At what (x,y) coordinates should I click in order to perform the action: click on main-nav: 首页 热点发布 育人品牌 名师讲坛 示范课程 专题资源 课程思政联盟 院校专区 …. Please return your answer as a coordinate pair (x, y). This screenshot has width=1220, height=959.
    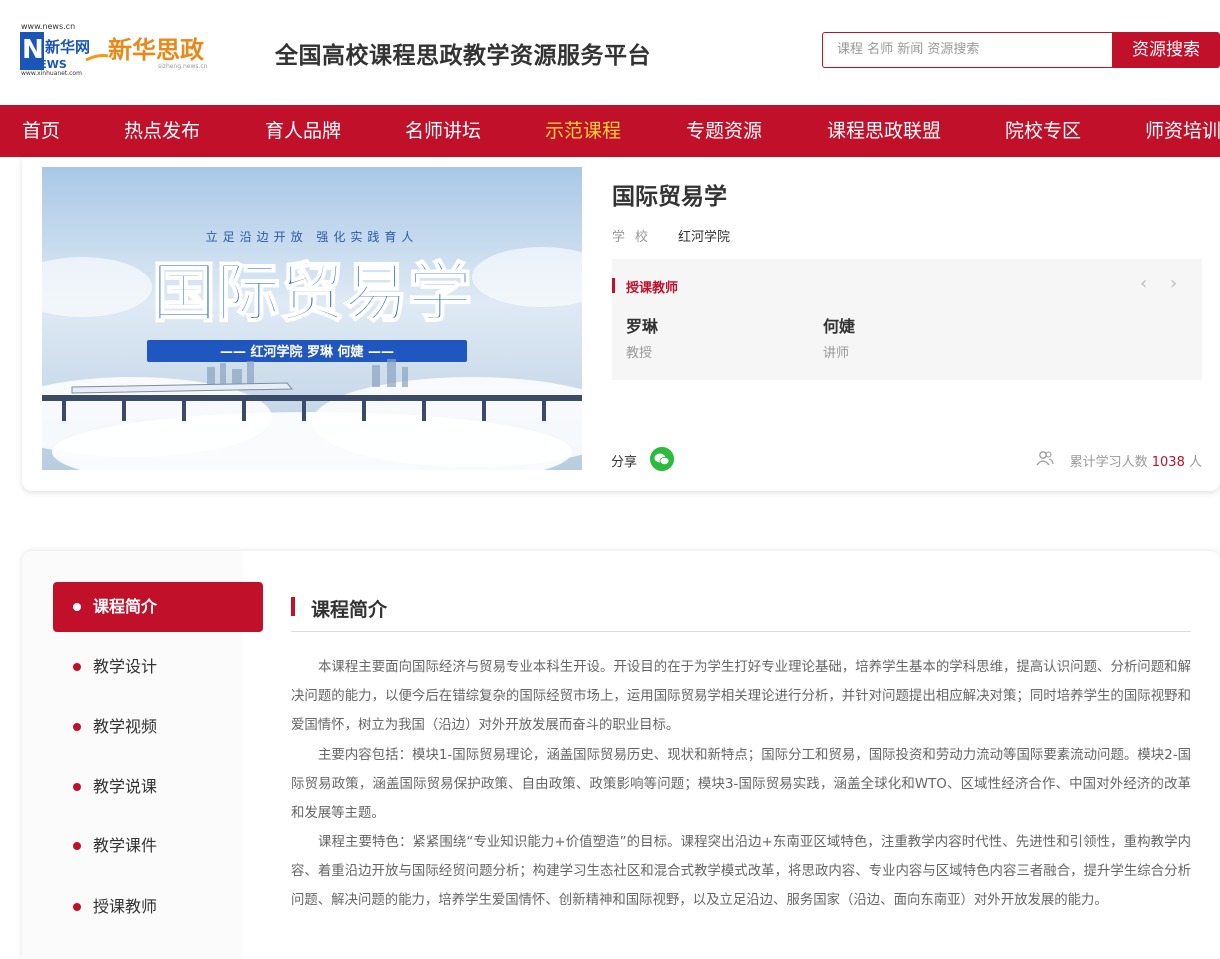
    Looking at the image, I should click on (610, 131).